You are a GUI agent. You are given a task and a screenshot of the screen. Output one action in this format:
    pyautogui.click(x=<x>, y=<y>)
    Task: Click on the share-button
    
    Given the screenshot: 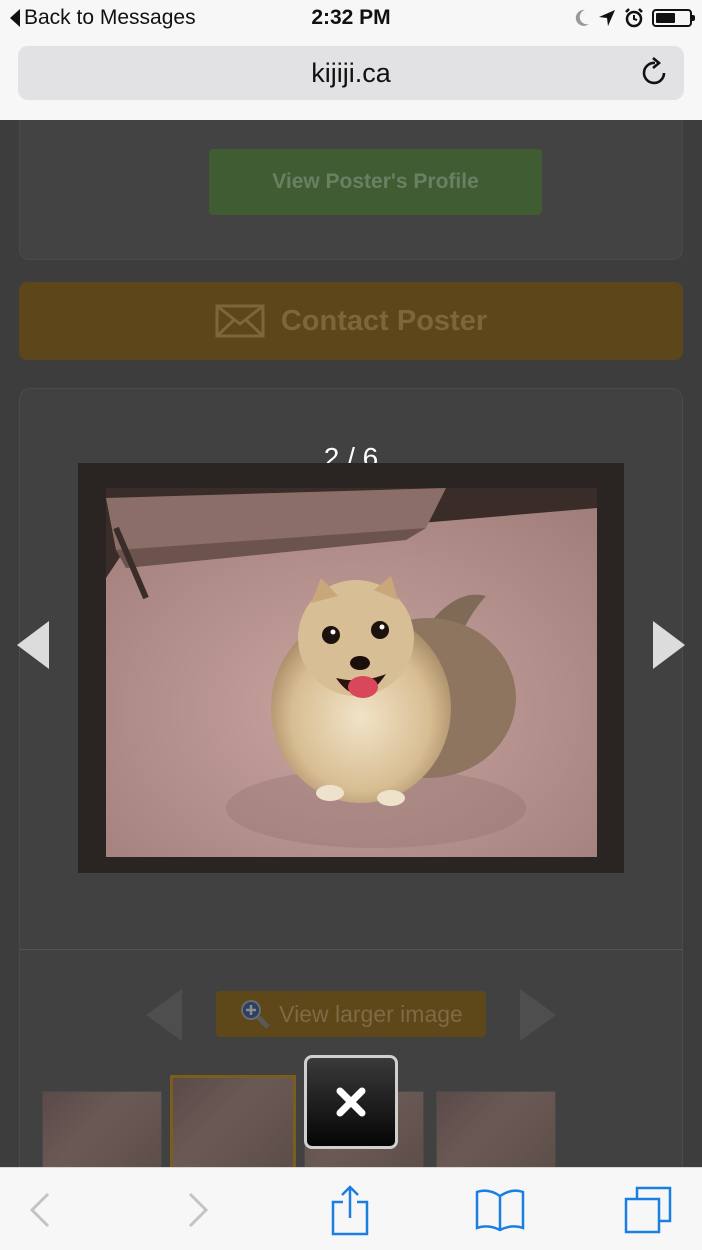 What is the action you would take?
    pyautogui.click(x=350, y=1210)
    